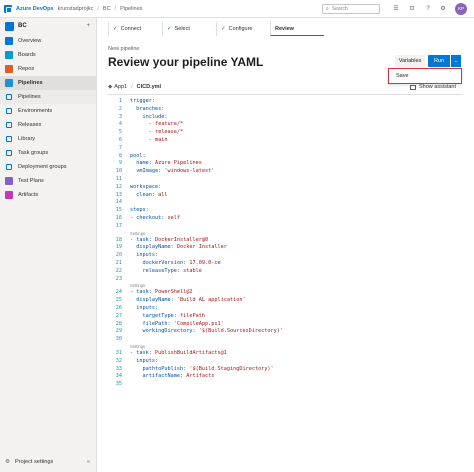  Describe the element at coordinates (8, 462) in the screenshot. I see `gear-icon: ⚙` at that location.